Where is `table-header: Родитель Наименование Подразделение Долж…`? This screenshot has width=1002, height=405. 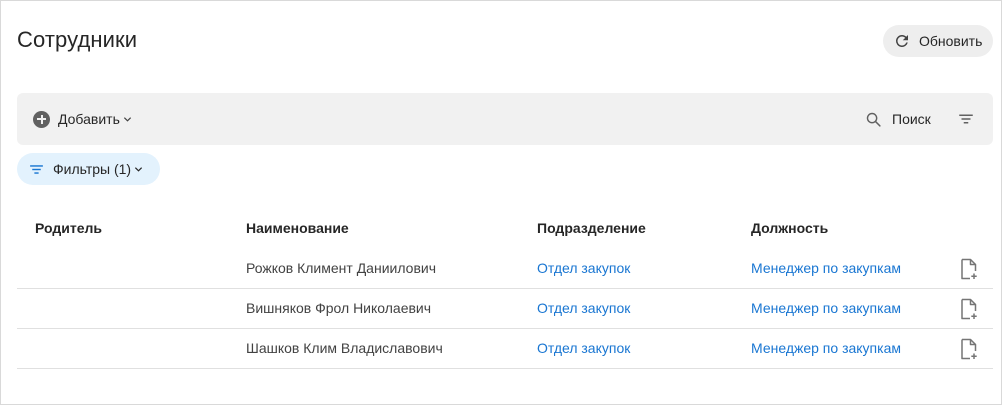
table-header: Родитель Наименование Подразделение Долж… is located at coordinates (505, 229).